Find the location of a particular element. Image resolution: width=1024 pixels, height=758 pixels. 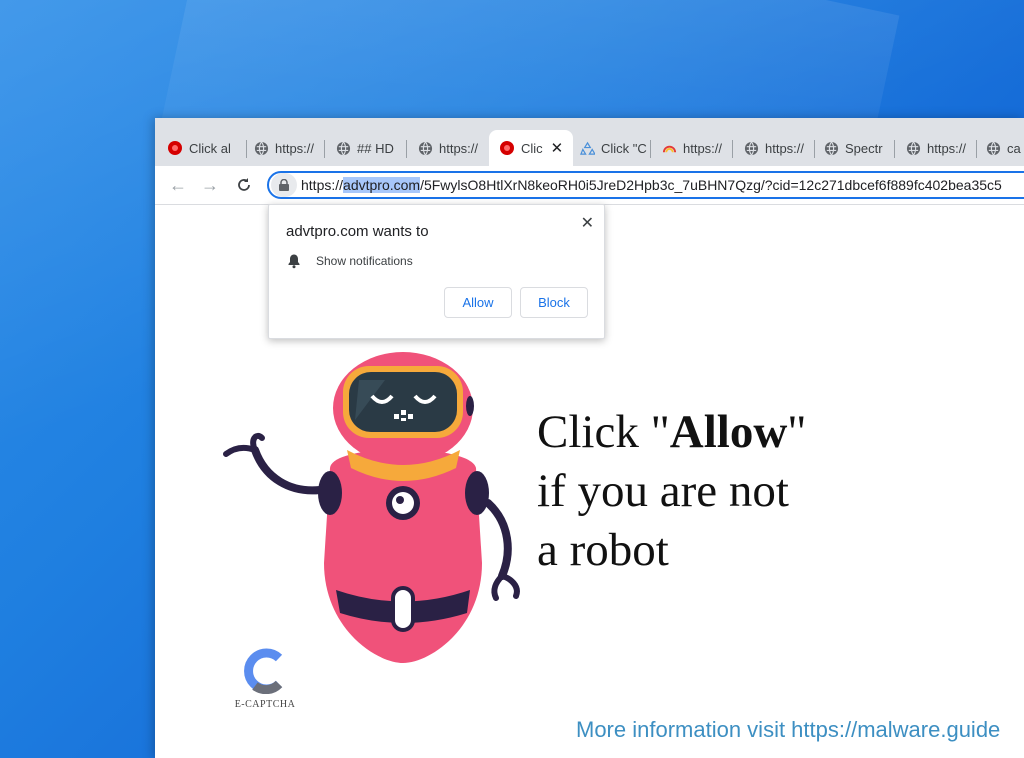

tab-7: https:// is located at coordinates (697, 148).